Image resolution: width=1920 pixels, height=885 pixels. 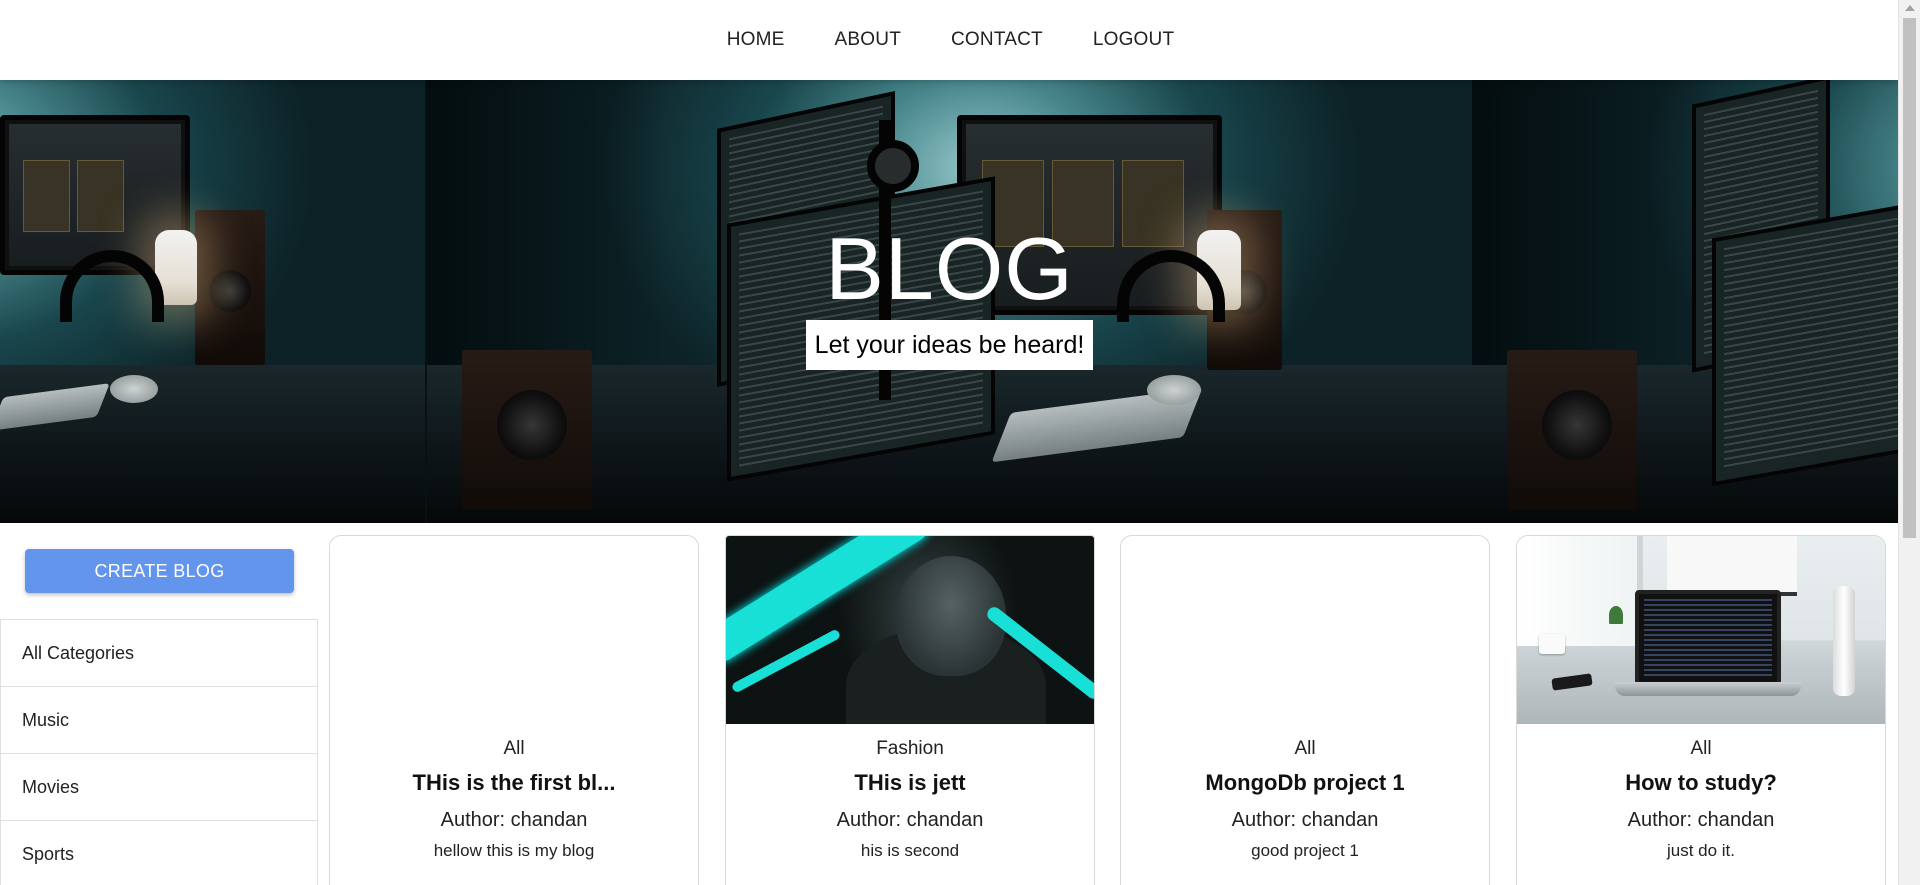 What do you see at coordinates (159, 653) in the screenshot?
I see `category-all: All Categories` at bounding box center [159, 653].